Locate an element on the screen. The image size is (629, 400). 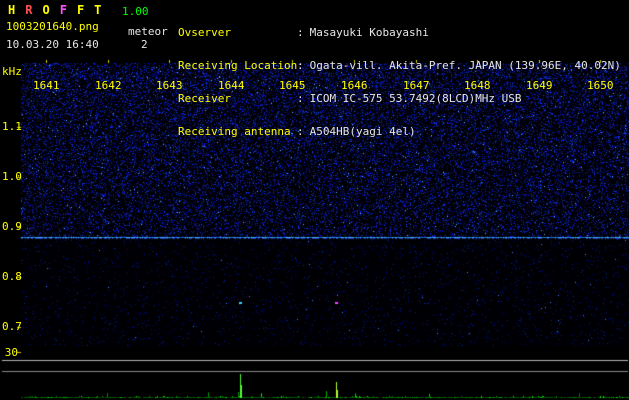
datetime-label: 10.03.20 16:40 is located at coordinates (52, 44).